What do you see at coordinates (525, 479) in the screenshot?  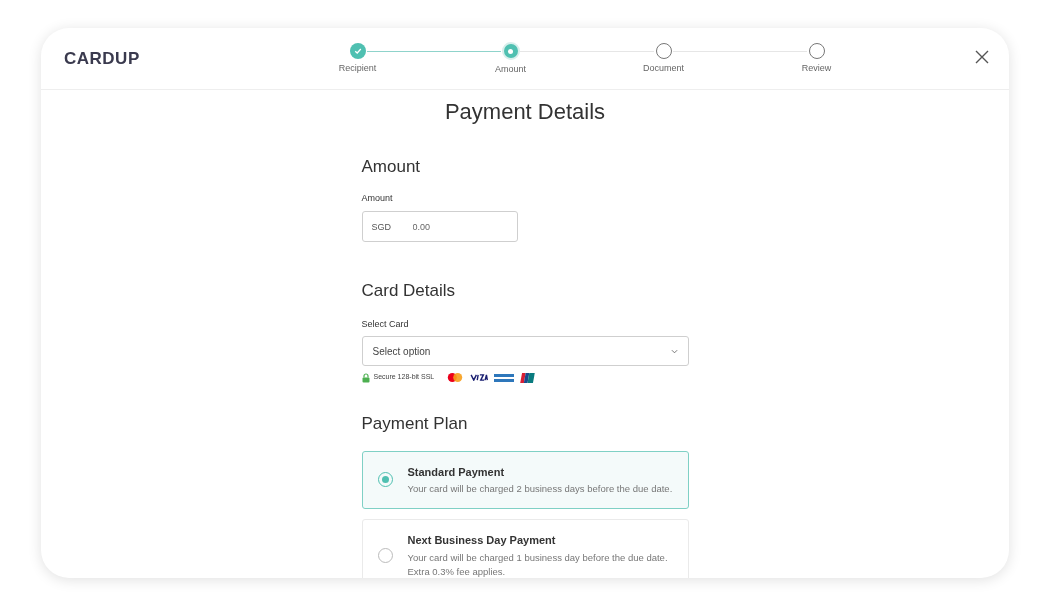 I see `payment-option: Standard Payment Your card will be charged 2 business days before the due date.` at bounding box center [525, 479].